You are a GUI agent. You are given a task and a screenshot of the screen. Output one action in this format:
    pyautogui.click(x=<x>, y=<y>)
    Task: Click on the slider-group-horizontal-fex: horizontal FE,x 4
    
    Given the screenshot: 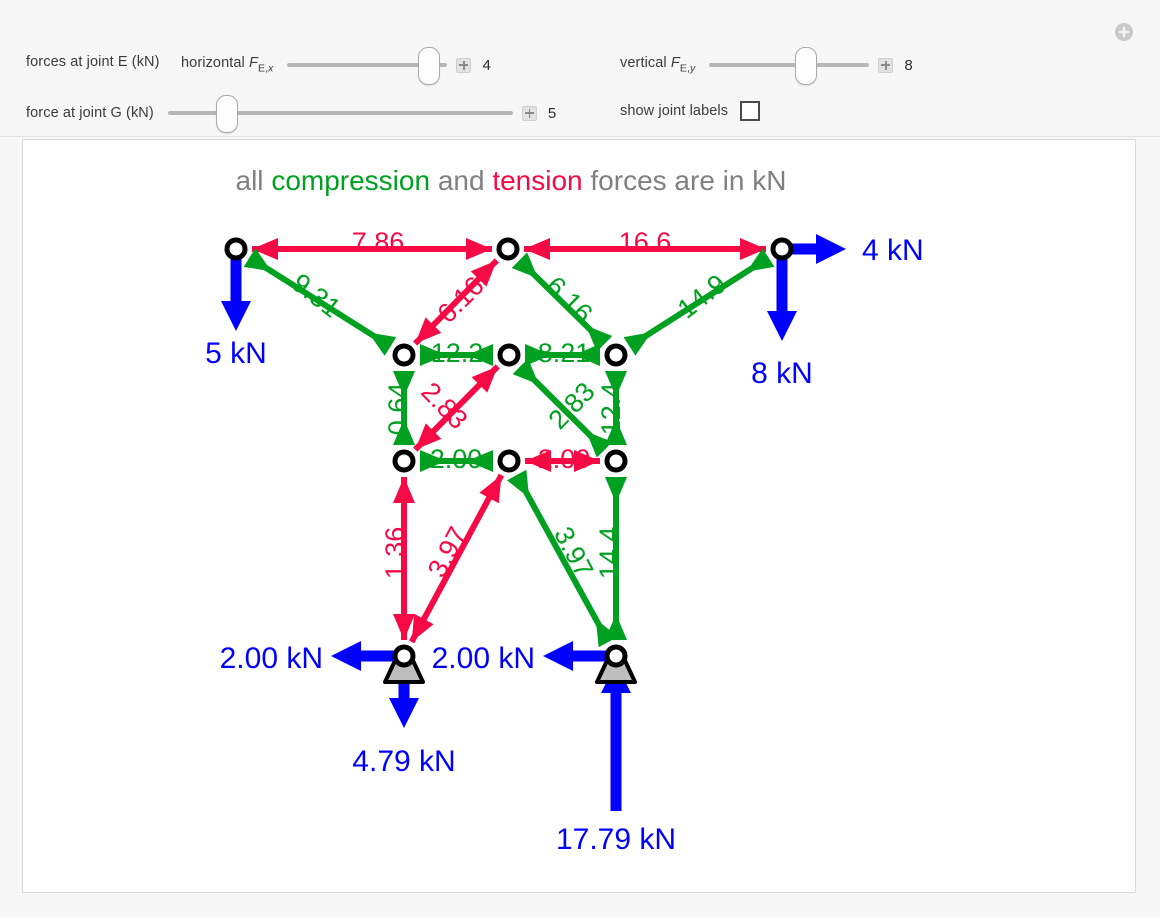 What is the action you would take?
    pyautogui.click(x=339, y=66)
    